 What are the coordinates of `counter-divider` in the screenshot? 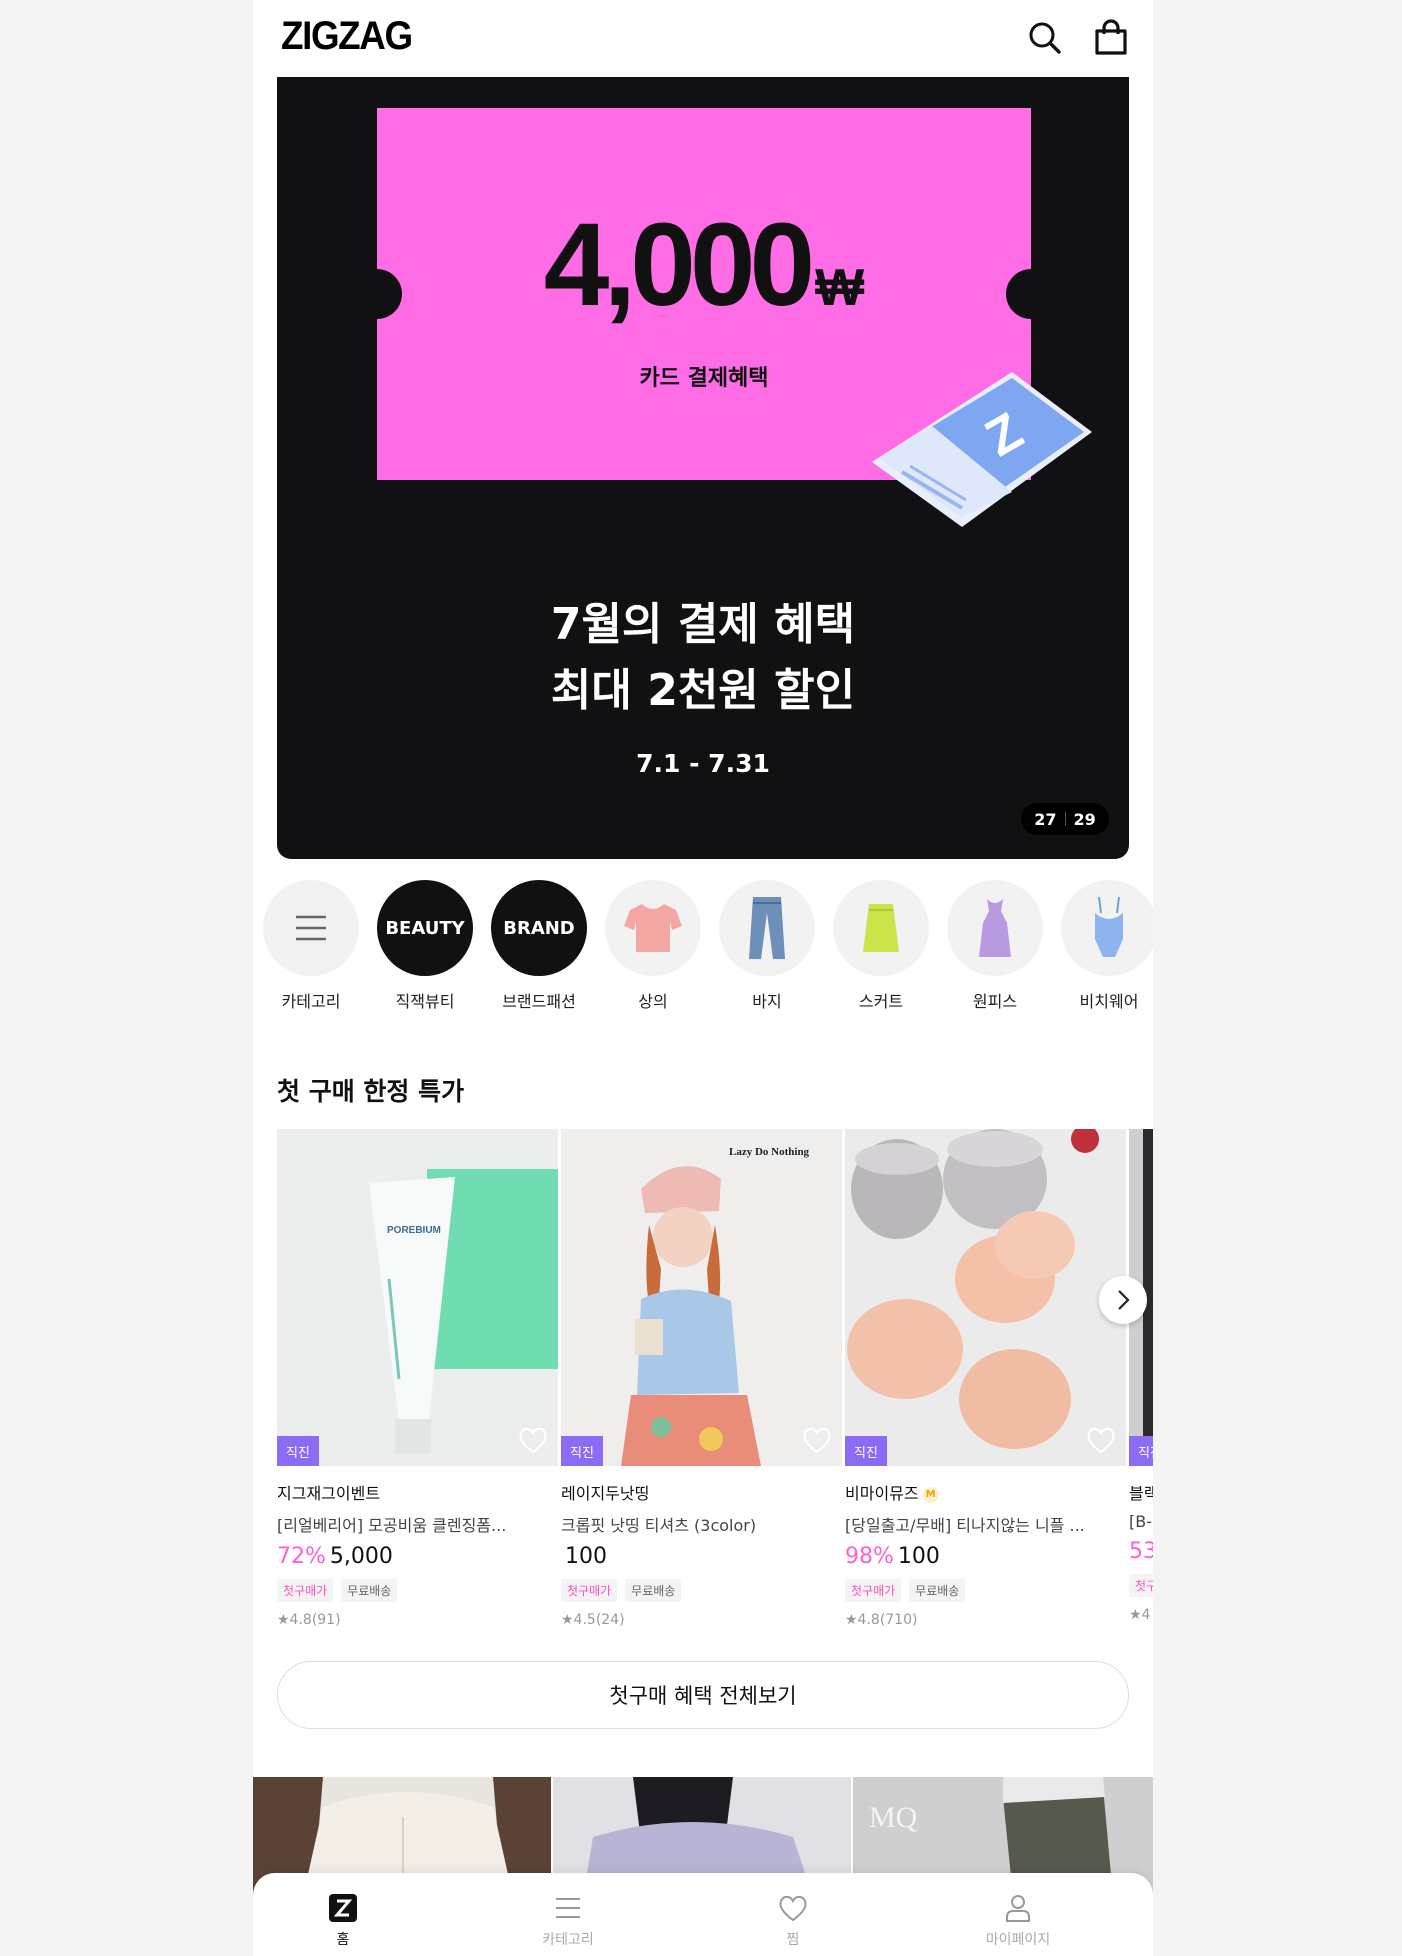 It's located at (1065, 819).